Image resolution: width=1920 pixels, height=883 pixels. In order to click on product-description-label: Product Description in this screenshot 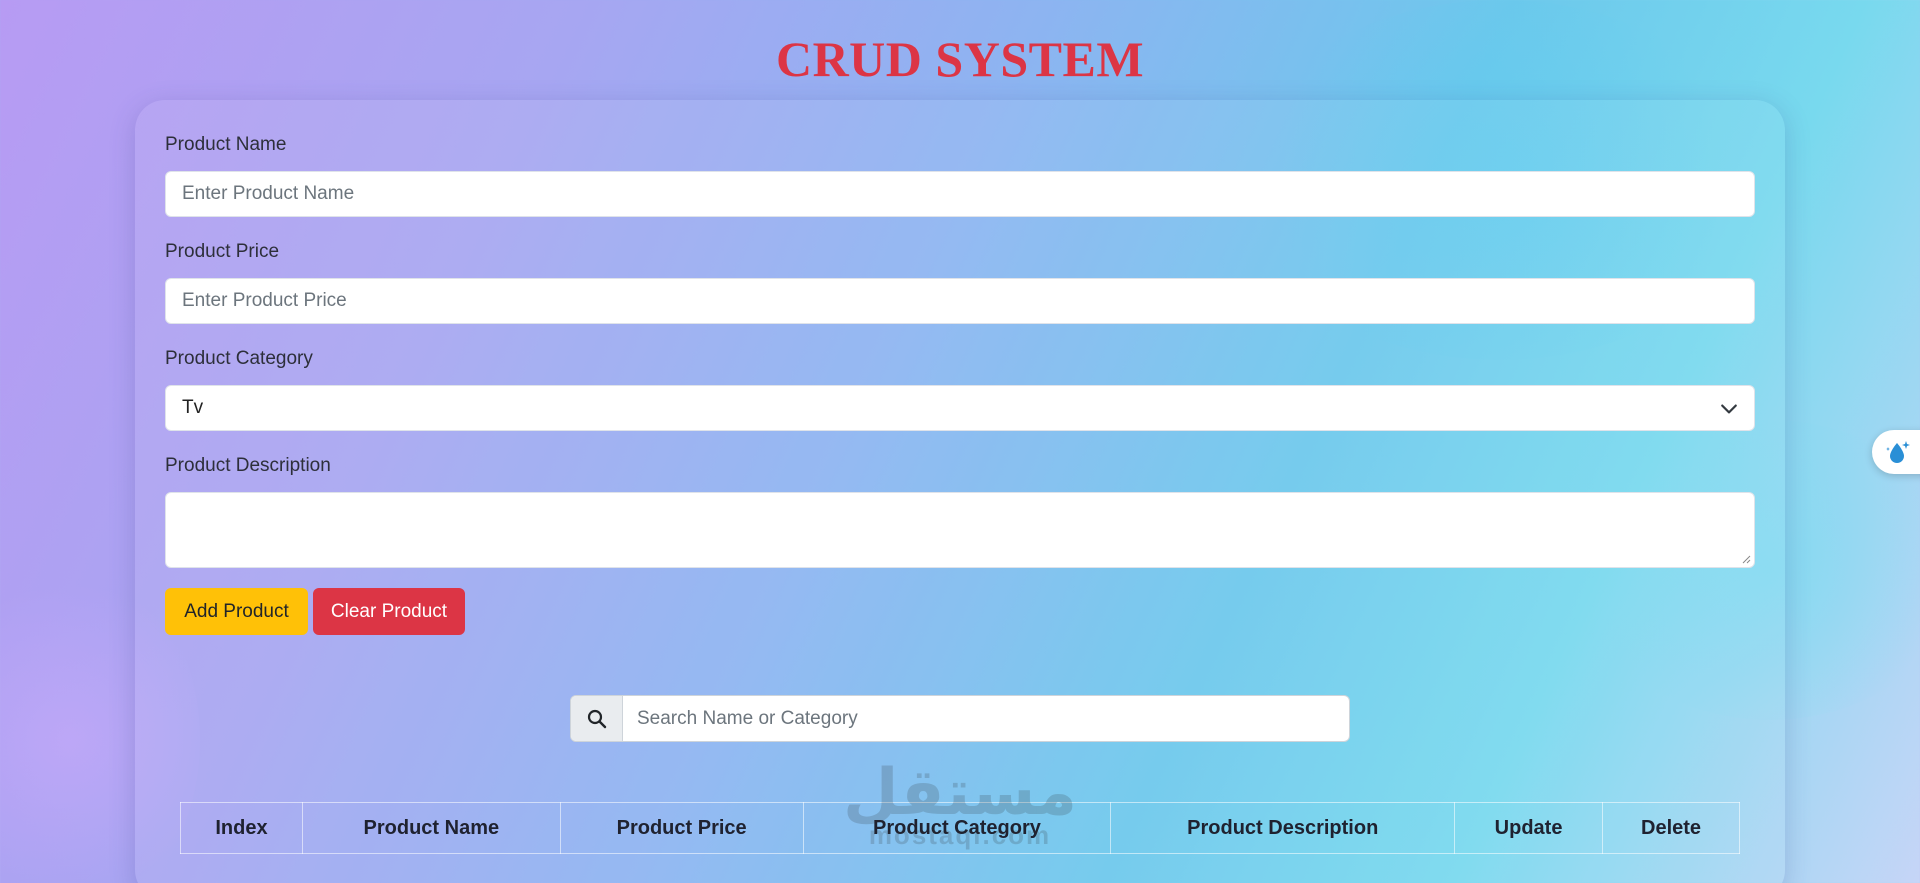, I will do `click(248, 465)`.